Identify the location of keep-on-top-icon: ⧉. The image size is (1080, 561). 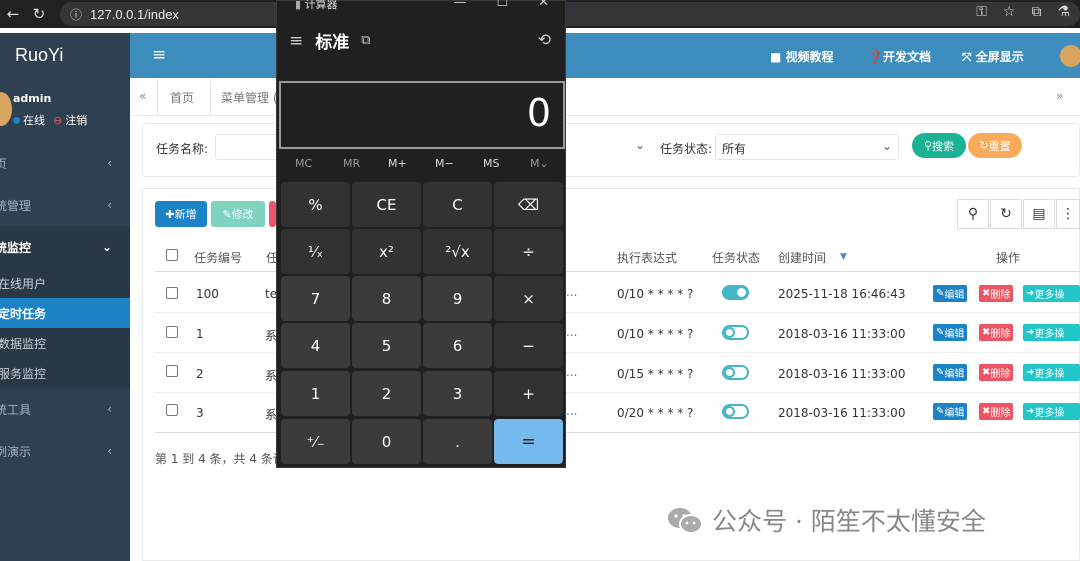
(365, 40).